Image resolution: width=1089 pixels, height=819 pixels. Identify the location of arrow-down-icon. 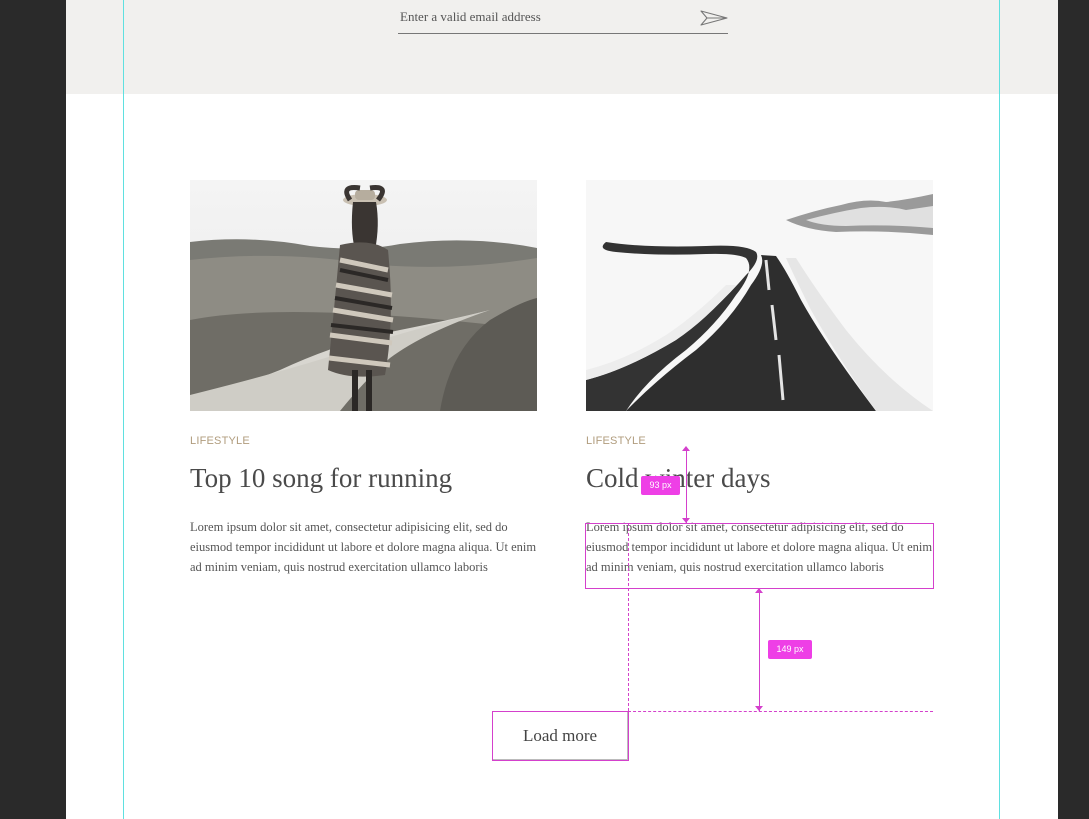
(686, 520).